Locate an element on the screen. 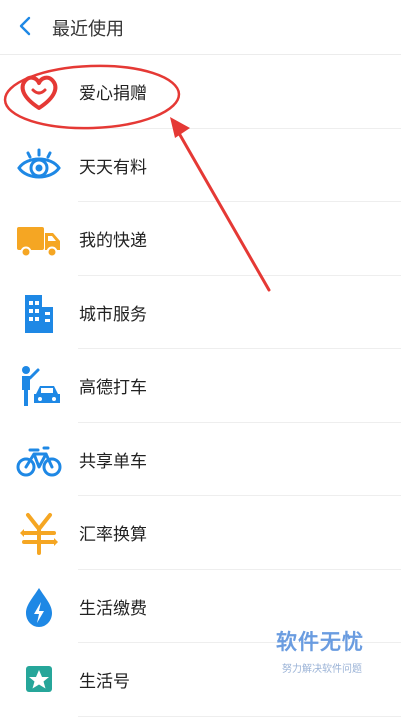 This screenshot has height=717, width=401. list-item-my-delivery: 我的快递 is located at coordinates (200, 239).